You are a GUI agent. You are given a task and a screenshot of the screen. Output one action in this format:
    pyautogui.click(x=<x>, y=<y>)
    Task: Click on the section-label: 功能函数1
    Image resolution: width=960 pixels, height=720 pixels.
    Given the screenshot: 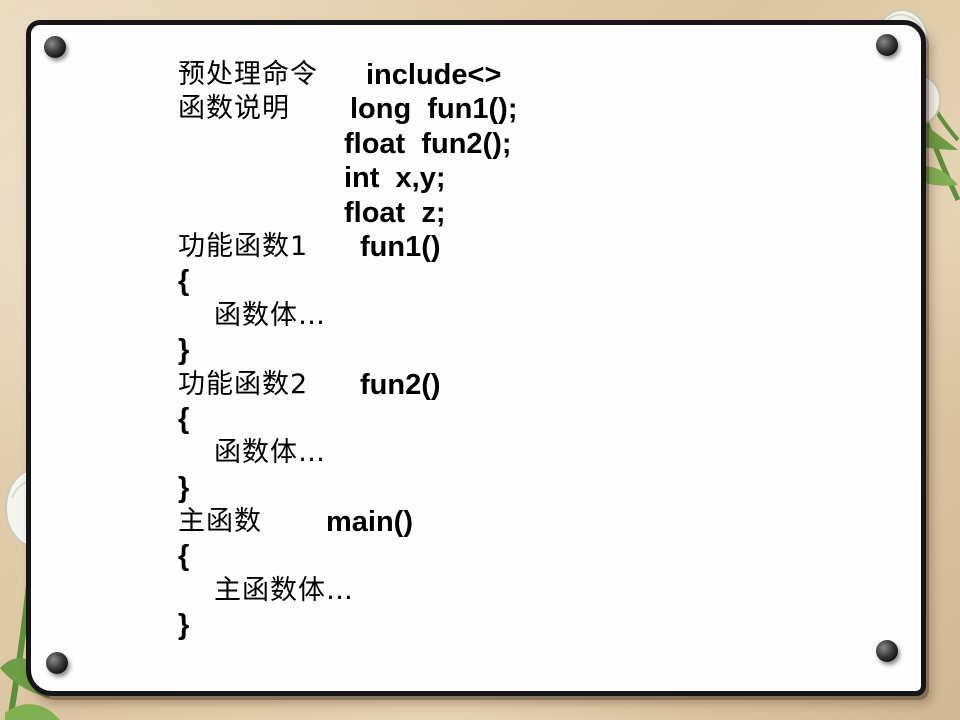 What is the action you would take?
    pyautogui.click(x=243, y=246)
    